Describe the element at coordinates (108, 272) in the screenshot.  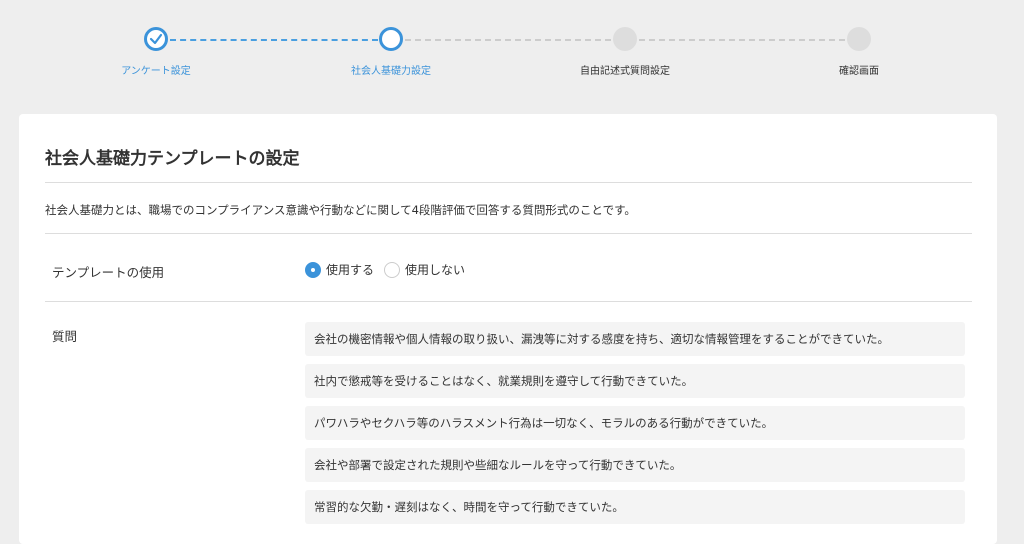
I see `template-usage-label: テンプレートの使用` at that location.